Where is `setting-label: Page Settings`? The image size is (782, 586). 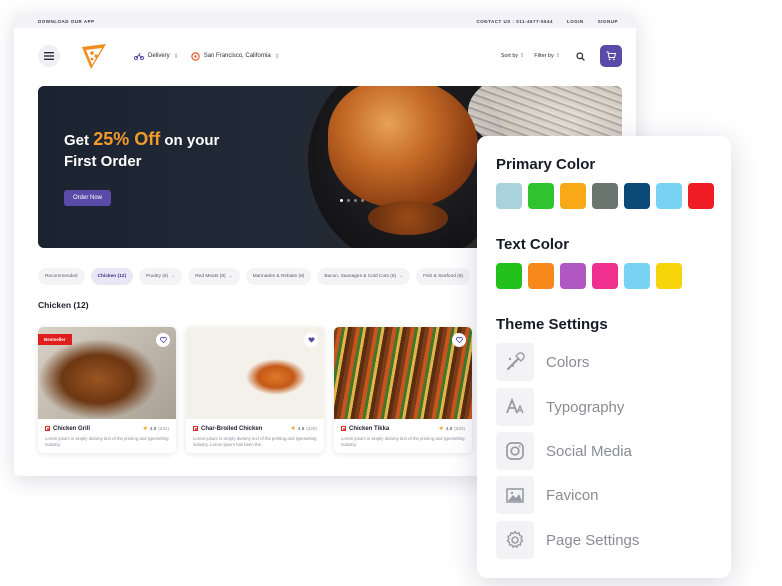
setting-label: Page Settings is located at coordinates (593, 540).